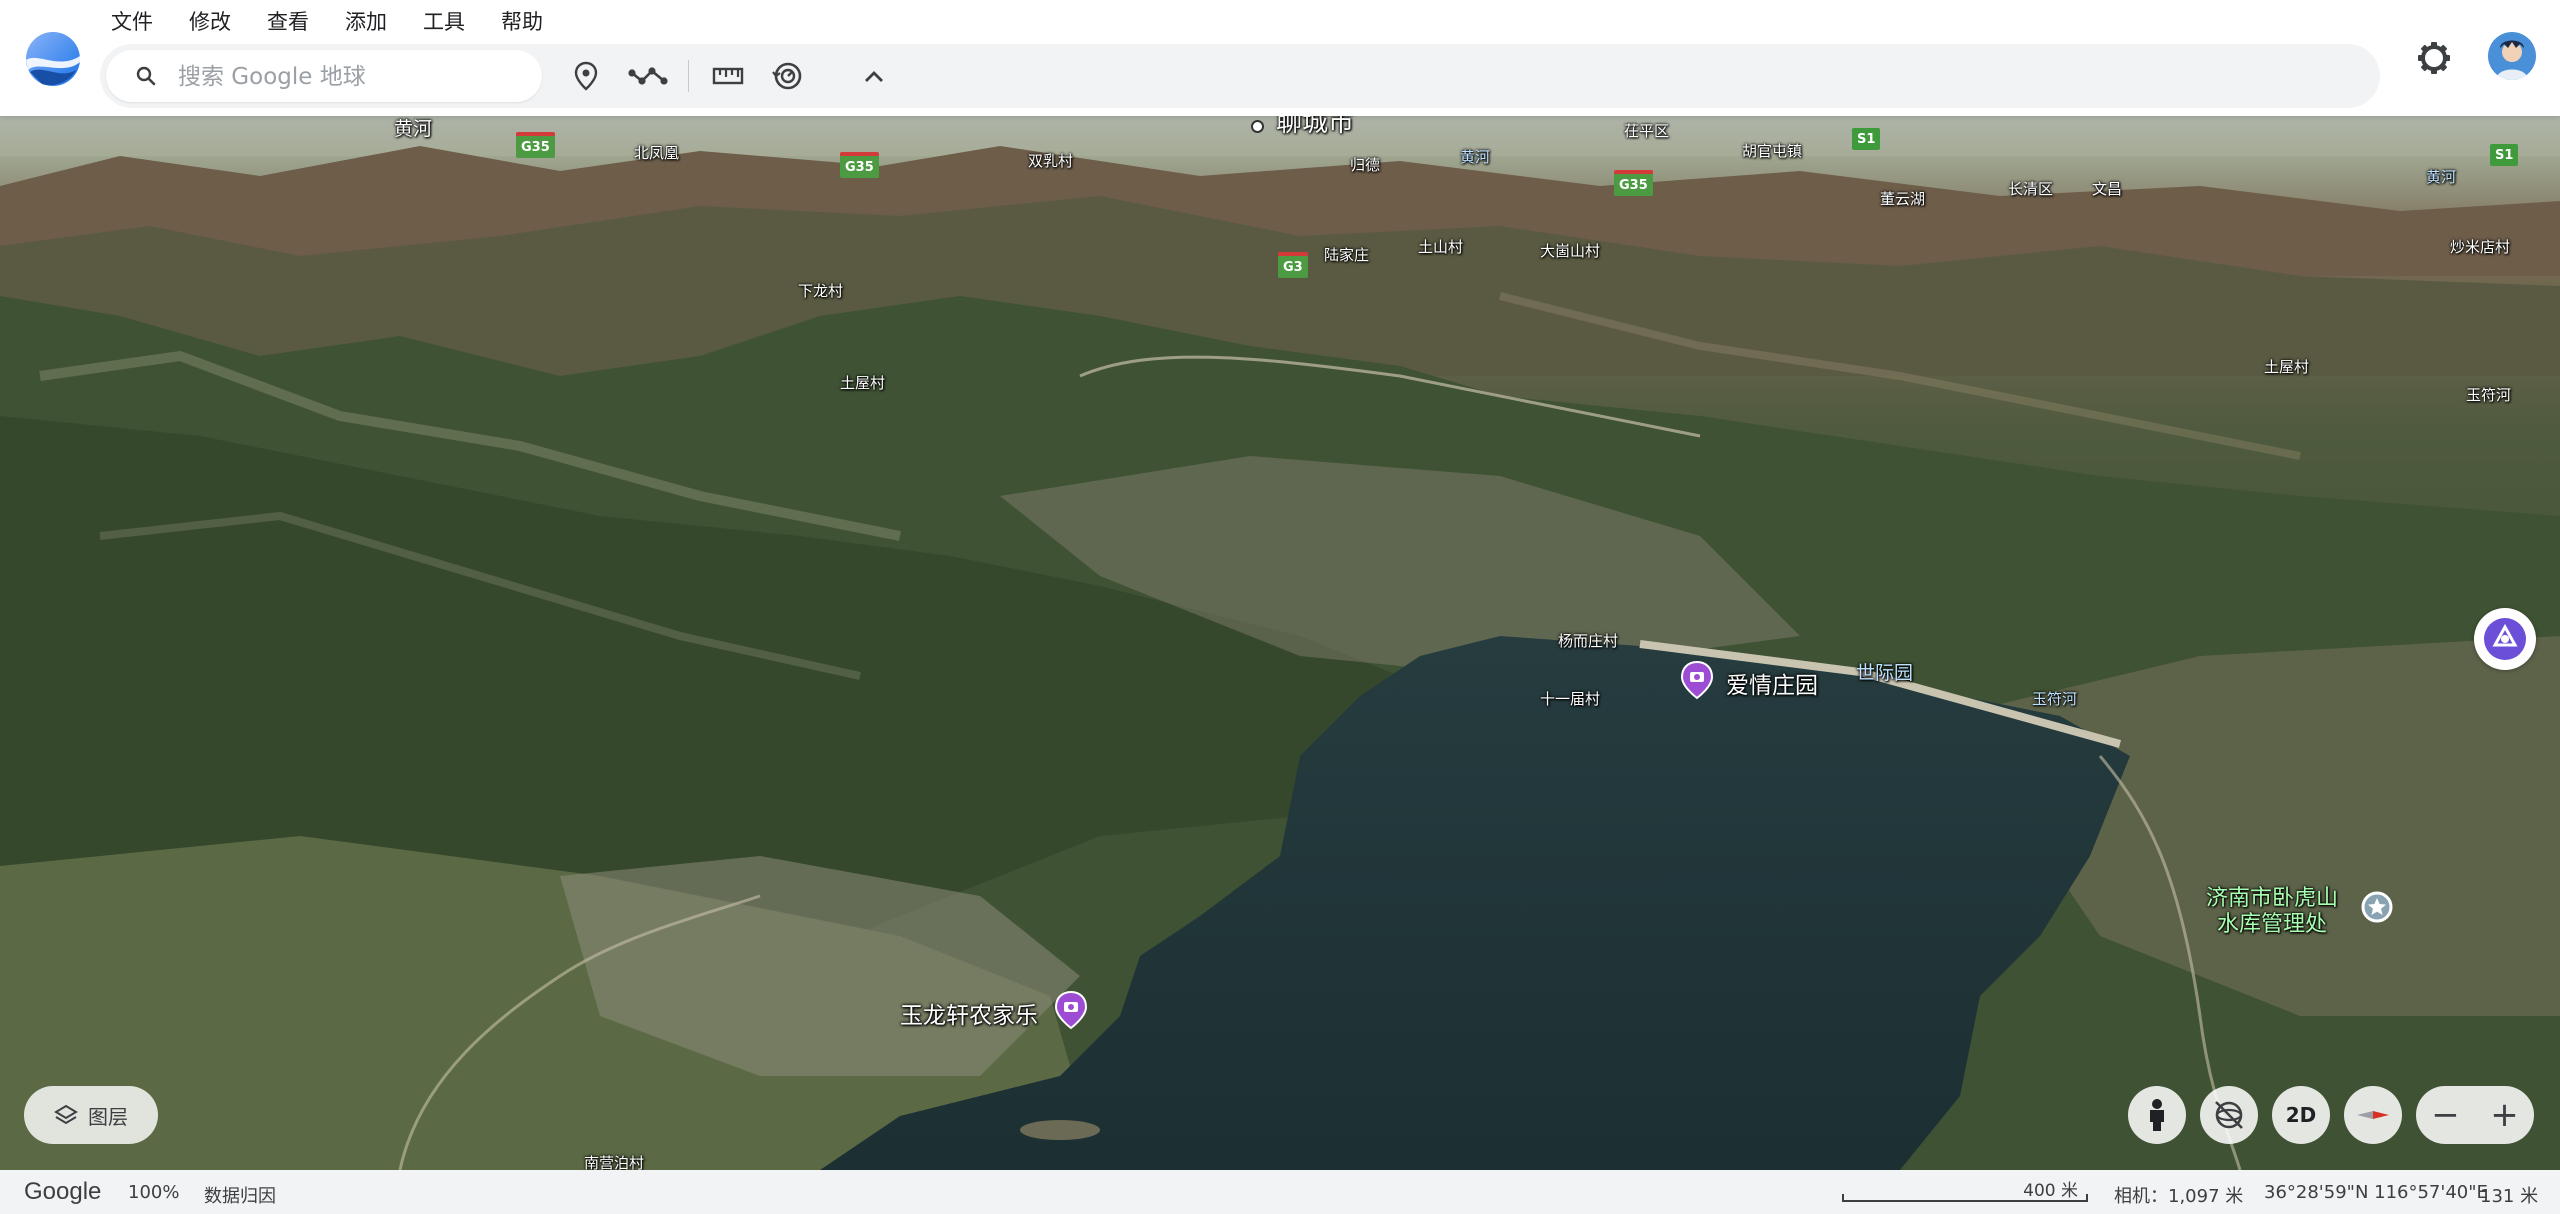 This screenshot has width=2560, height=1214. What do you see at coordinates (2509, 1196) in the screenshot?
I see `elevation: 131 米` at bounding box center [2509, 1196].